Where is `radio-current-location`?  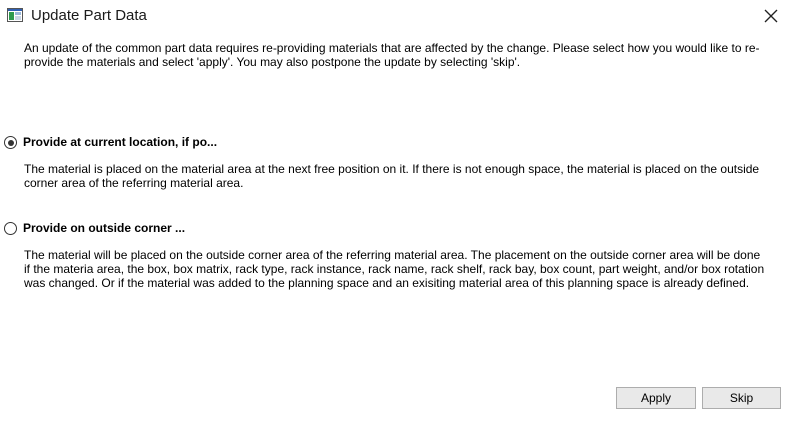 radio-current-location is located at coordinates (10, 142).